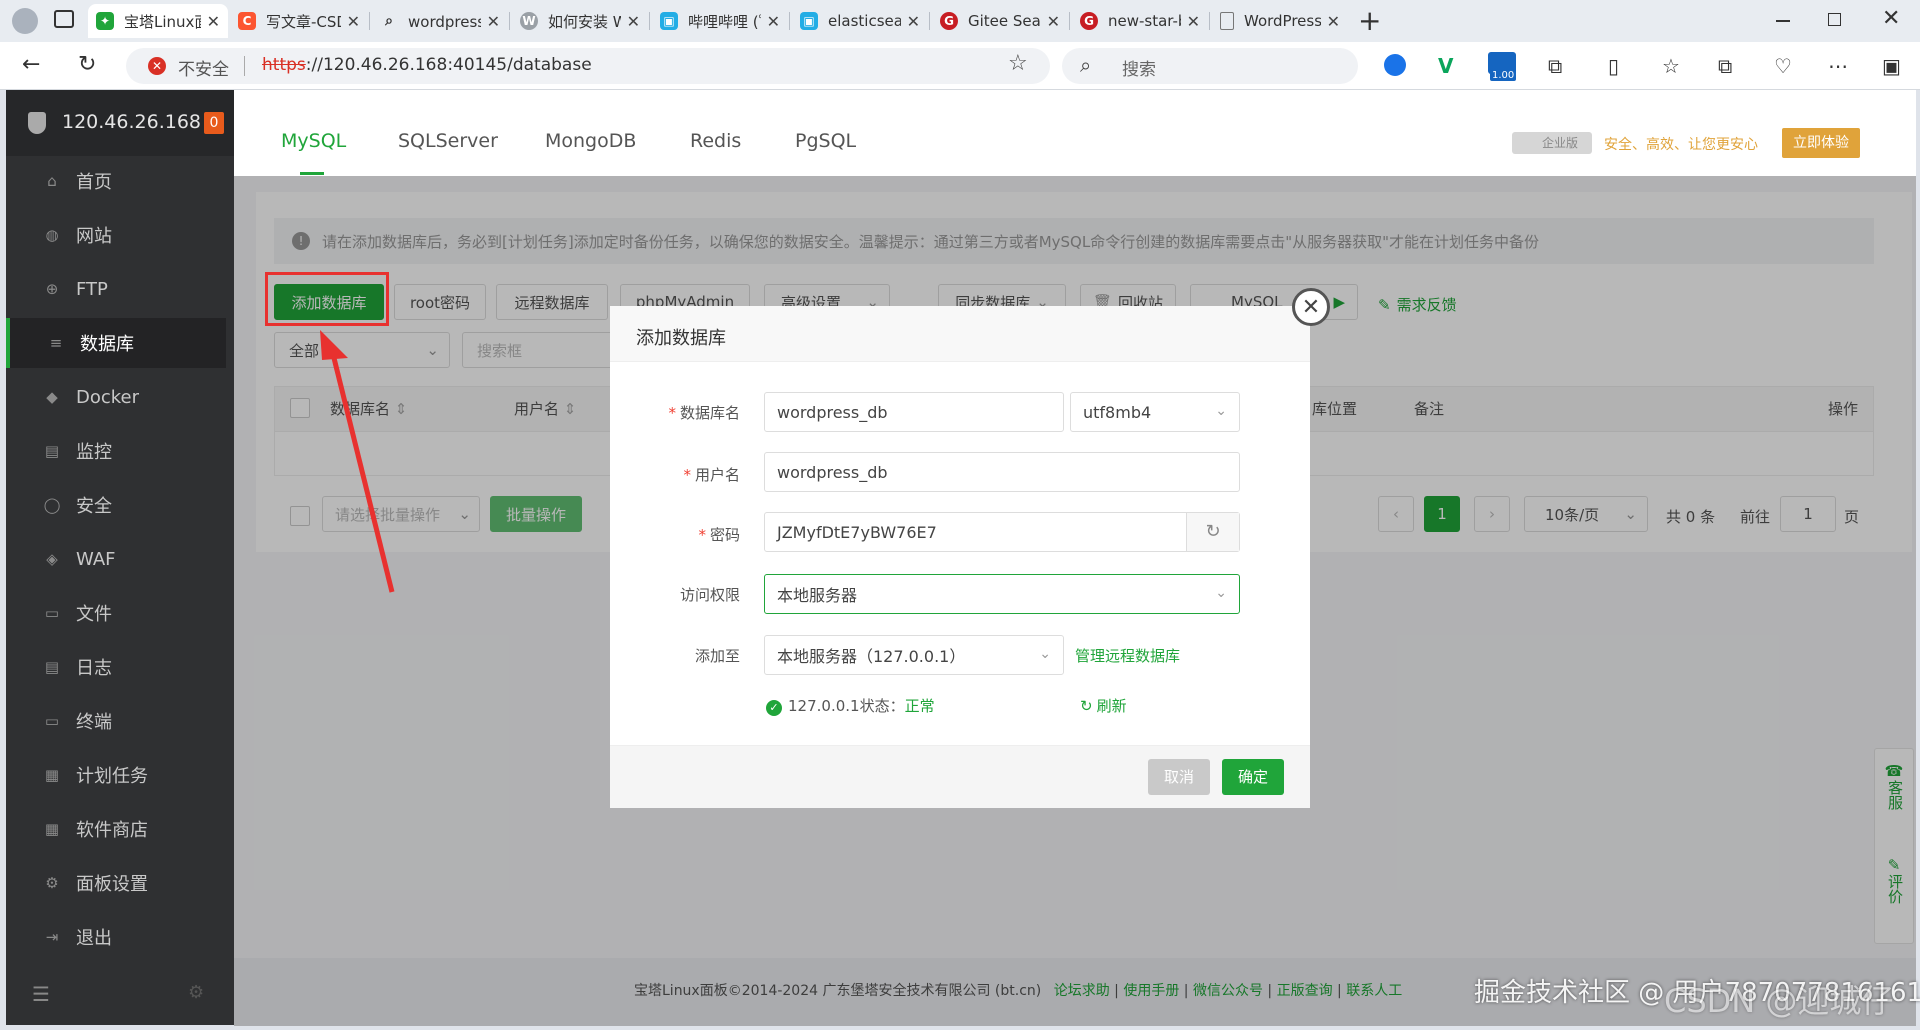 The image size is (1920, 1030). Describe the element at coordinates (116, 289) in the screenshot. I see `sidebar-item-2: ⊕ FTP` at that location.